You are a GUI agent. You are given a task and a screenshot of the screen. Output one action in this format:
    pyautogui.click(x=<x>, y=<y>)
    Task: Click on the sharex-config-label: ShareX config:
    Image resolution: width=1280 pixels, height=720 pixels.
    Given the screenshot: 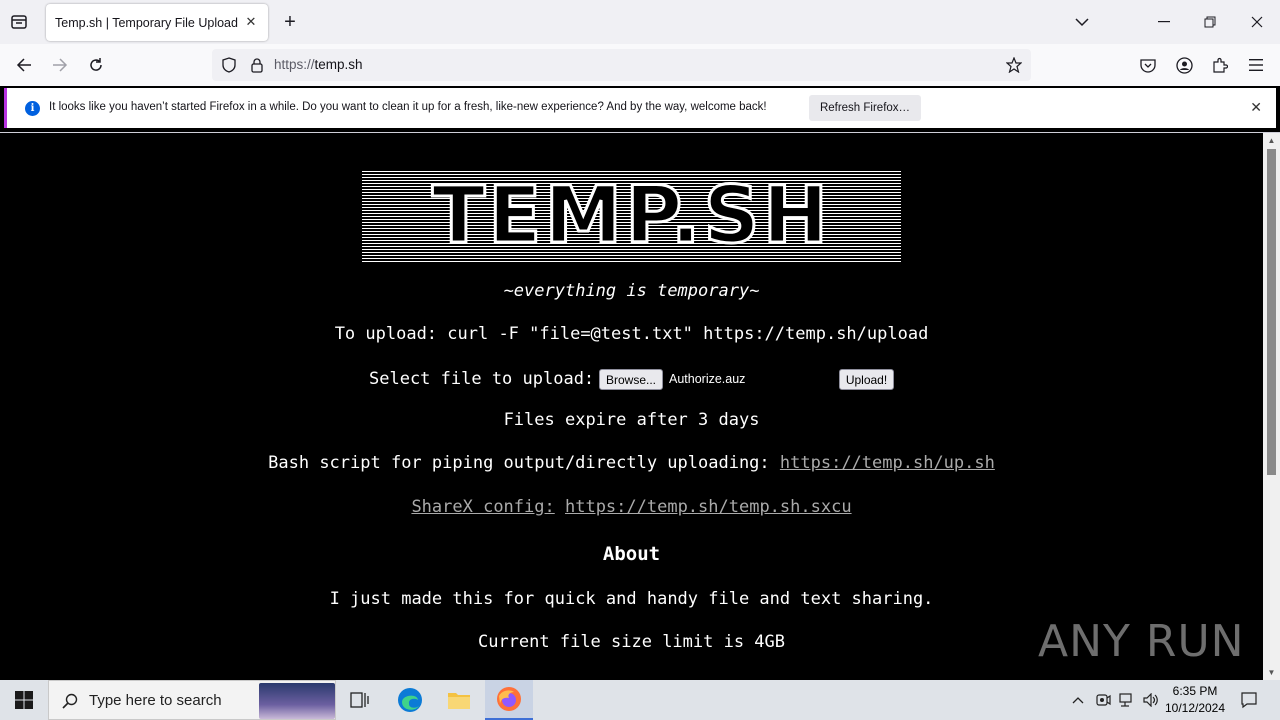 What is the action you would take?
    pyautogui.click(x=482, y=507)
    